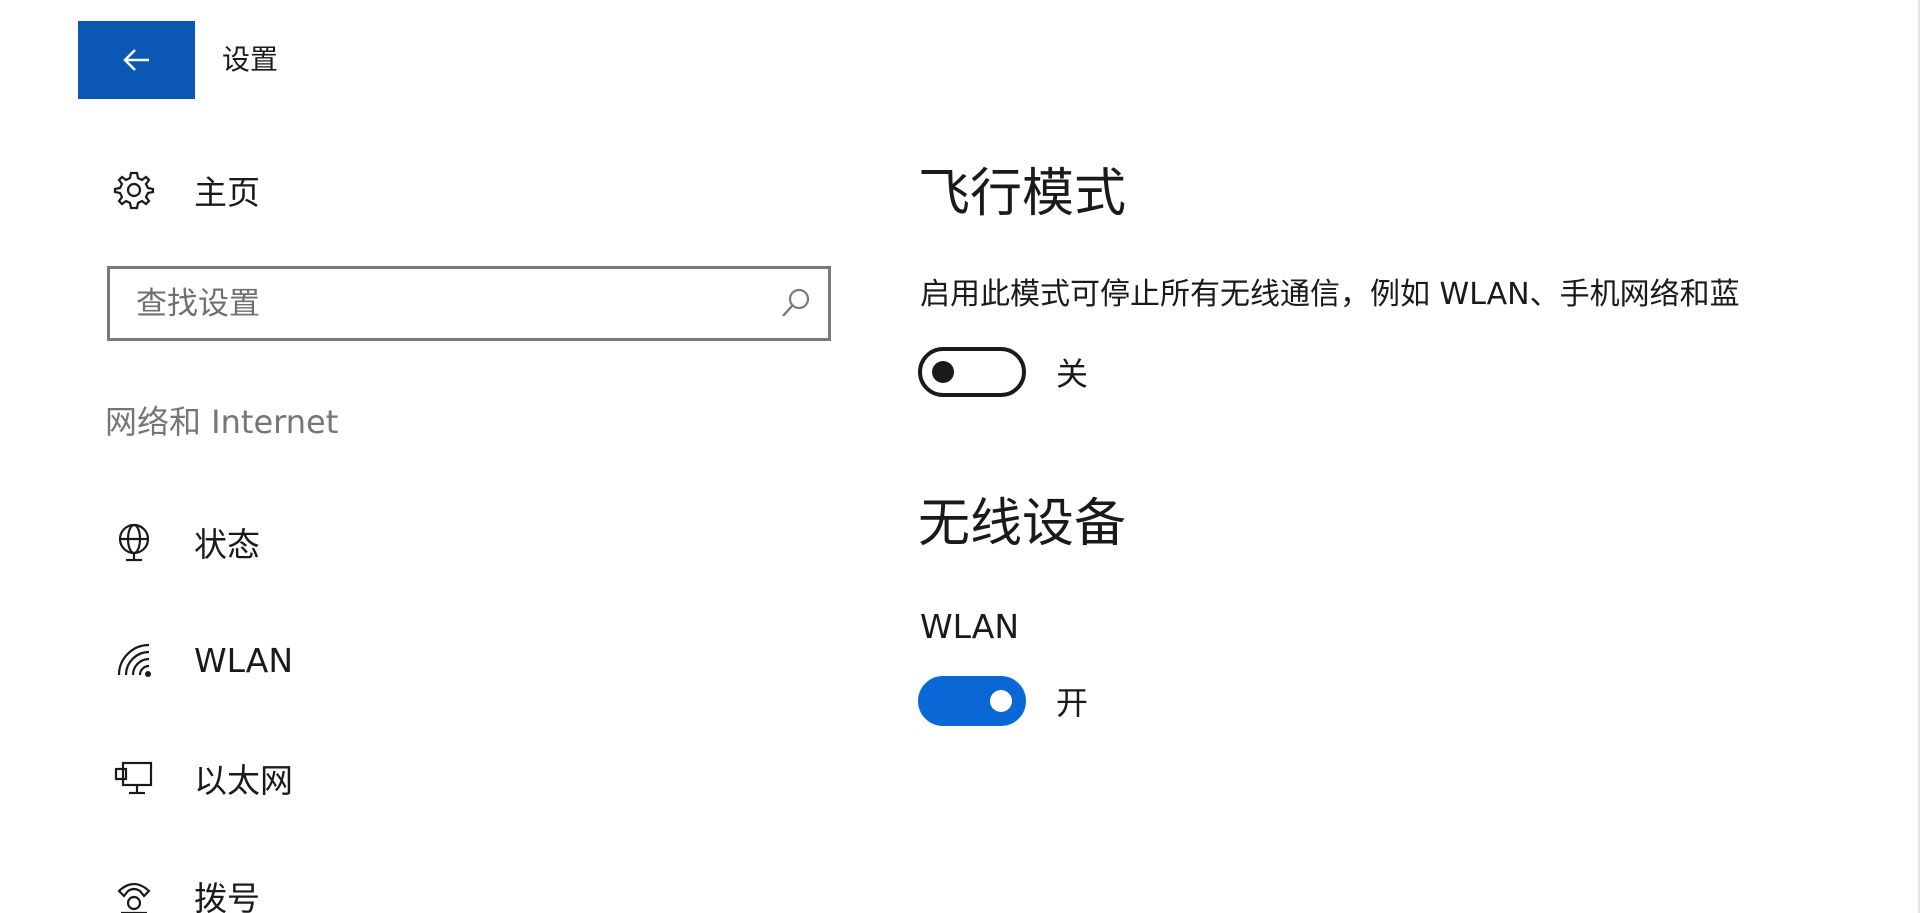 Image resolution: width=1920 pixels, height=913 pixels. What do you see at coordinates (972, 372) in the screenshot?
I see `airplane-mode-toggle` at bounding box center [972, 372].